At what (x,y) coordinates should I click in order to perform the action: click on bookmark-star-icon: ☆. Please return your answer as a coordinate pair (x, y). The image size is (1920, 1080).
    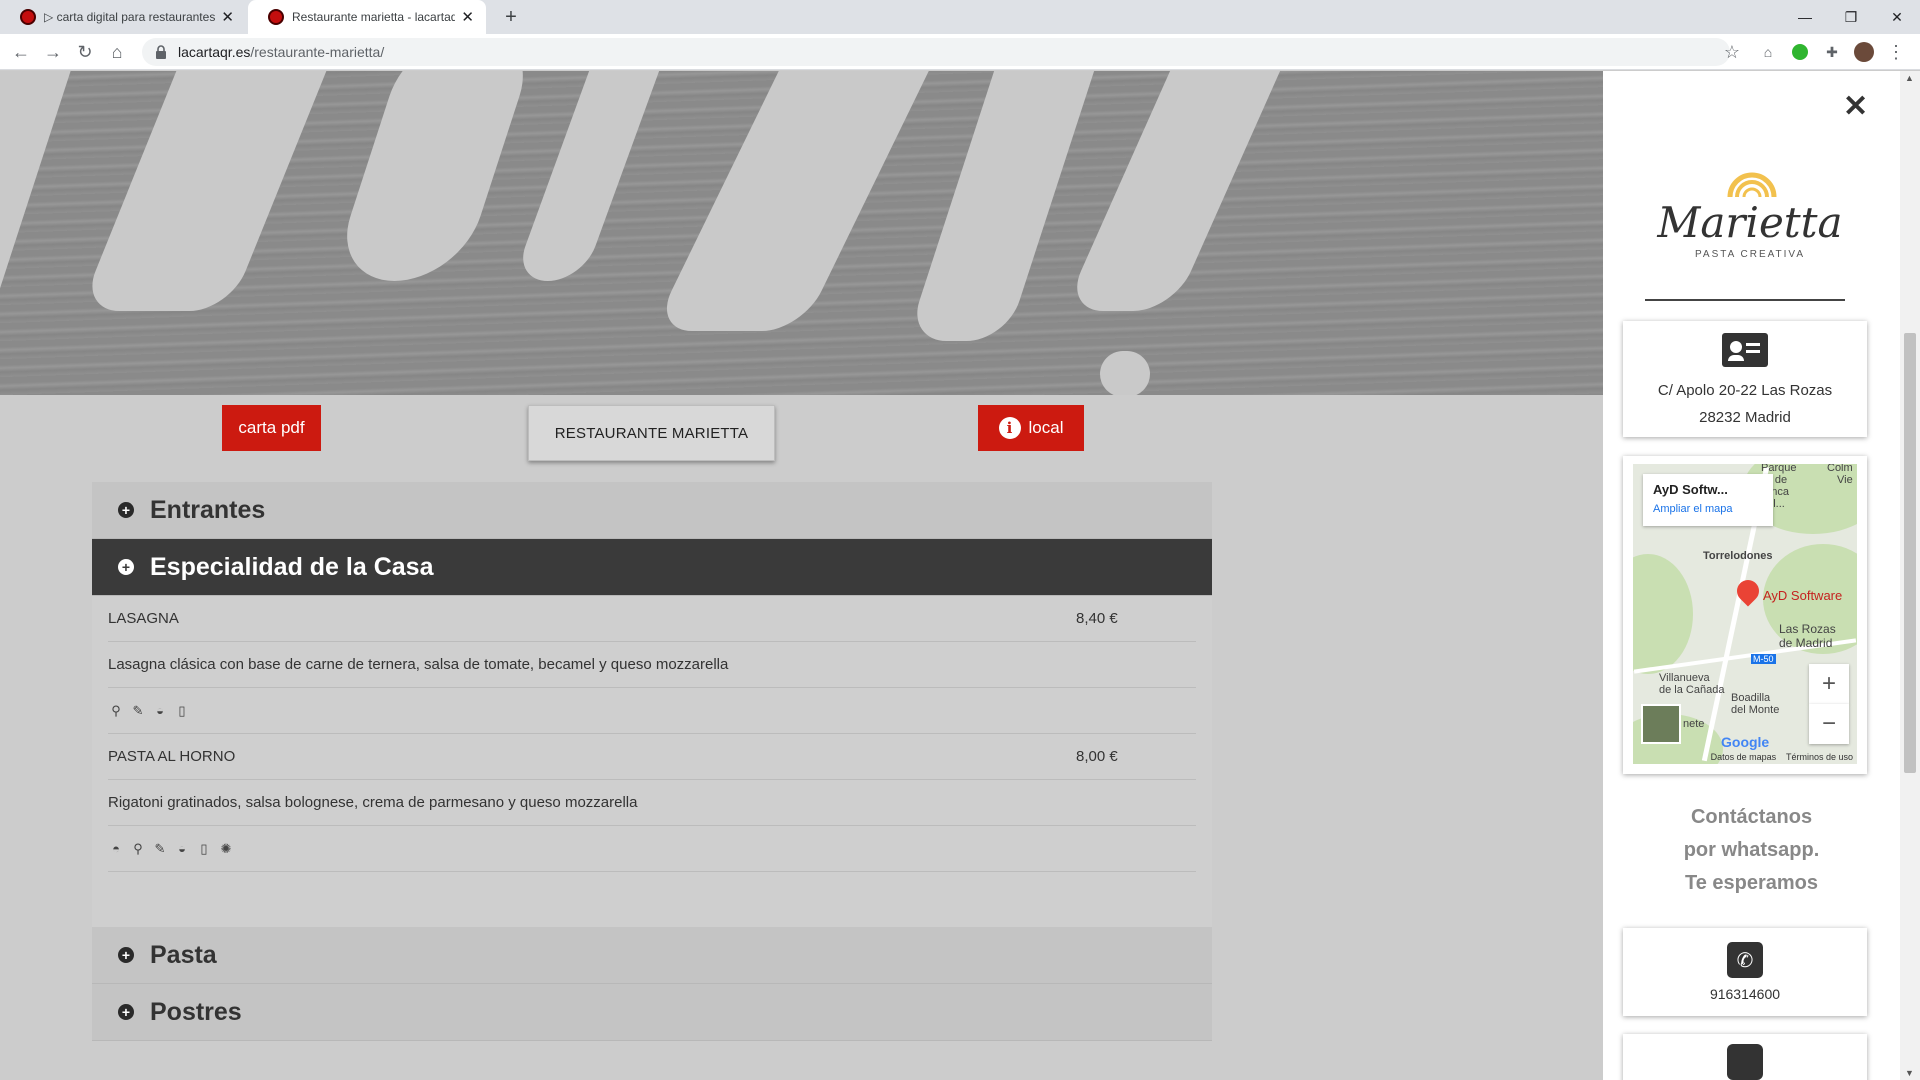
    Looking at the image, I should click on (1732, 52).